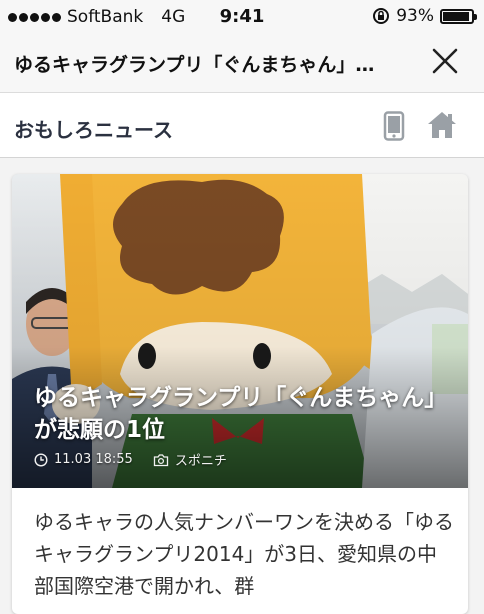 The height and width of the screenshot is (614, 484). I want to click on home-icon, so click(442, 125).